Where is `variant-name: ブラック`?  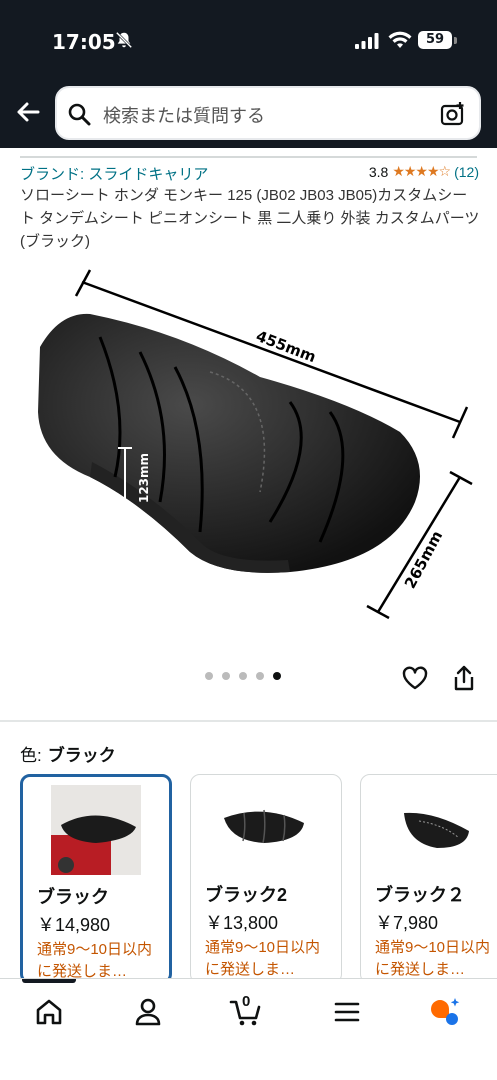
variant-name: ブラック is located at coordinates (73, 897).